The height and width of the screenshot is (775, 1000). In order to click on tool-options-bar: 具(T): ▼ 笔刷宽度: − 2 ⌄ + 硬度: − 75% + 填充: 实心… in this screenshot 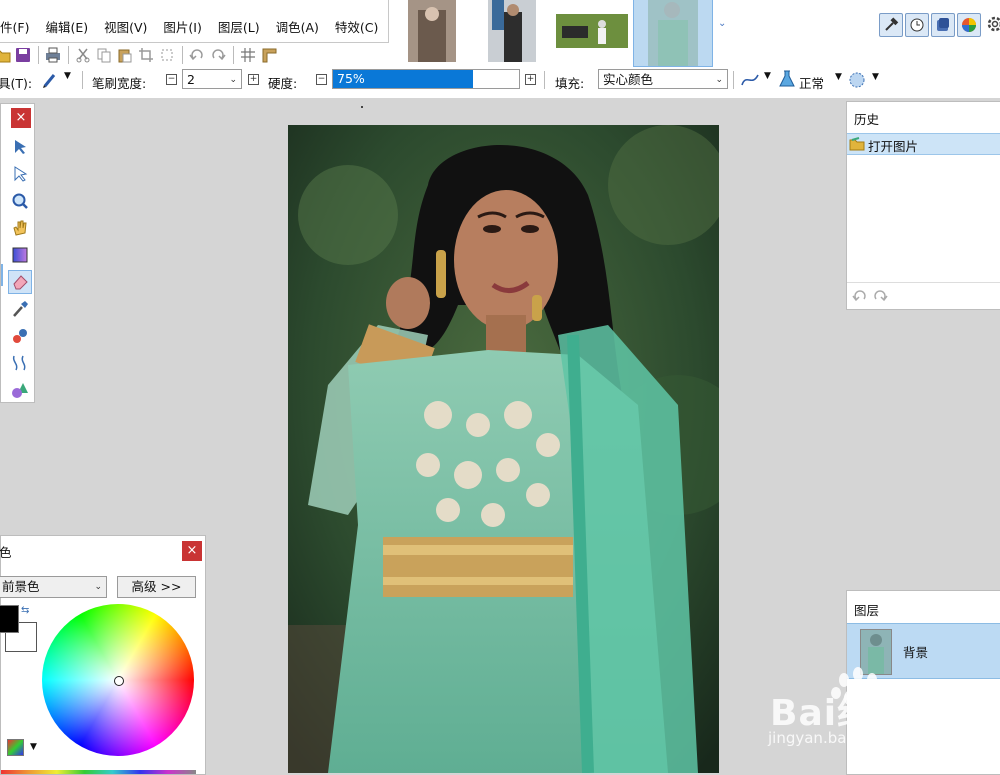, I will do `click(500, 80)`.